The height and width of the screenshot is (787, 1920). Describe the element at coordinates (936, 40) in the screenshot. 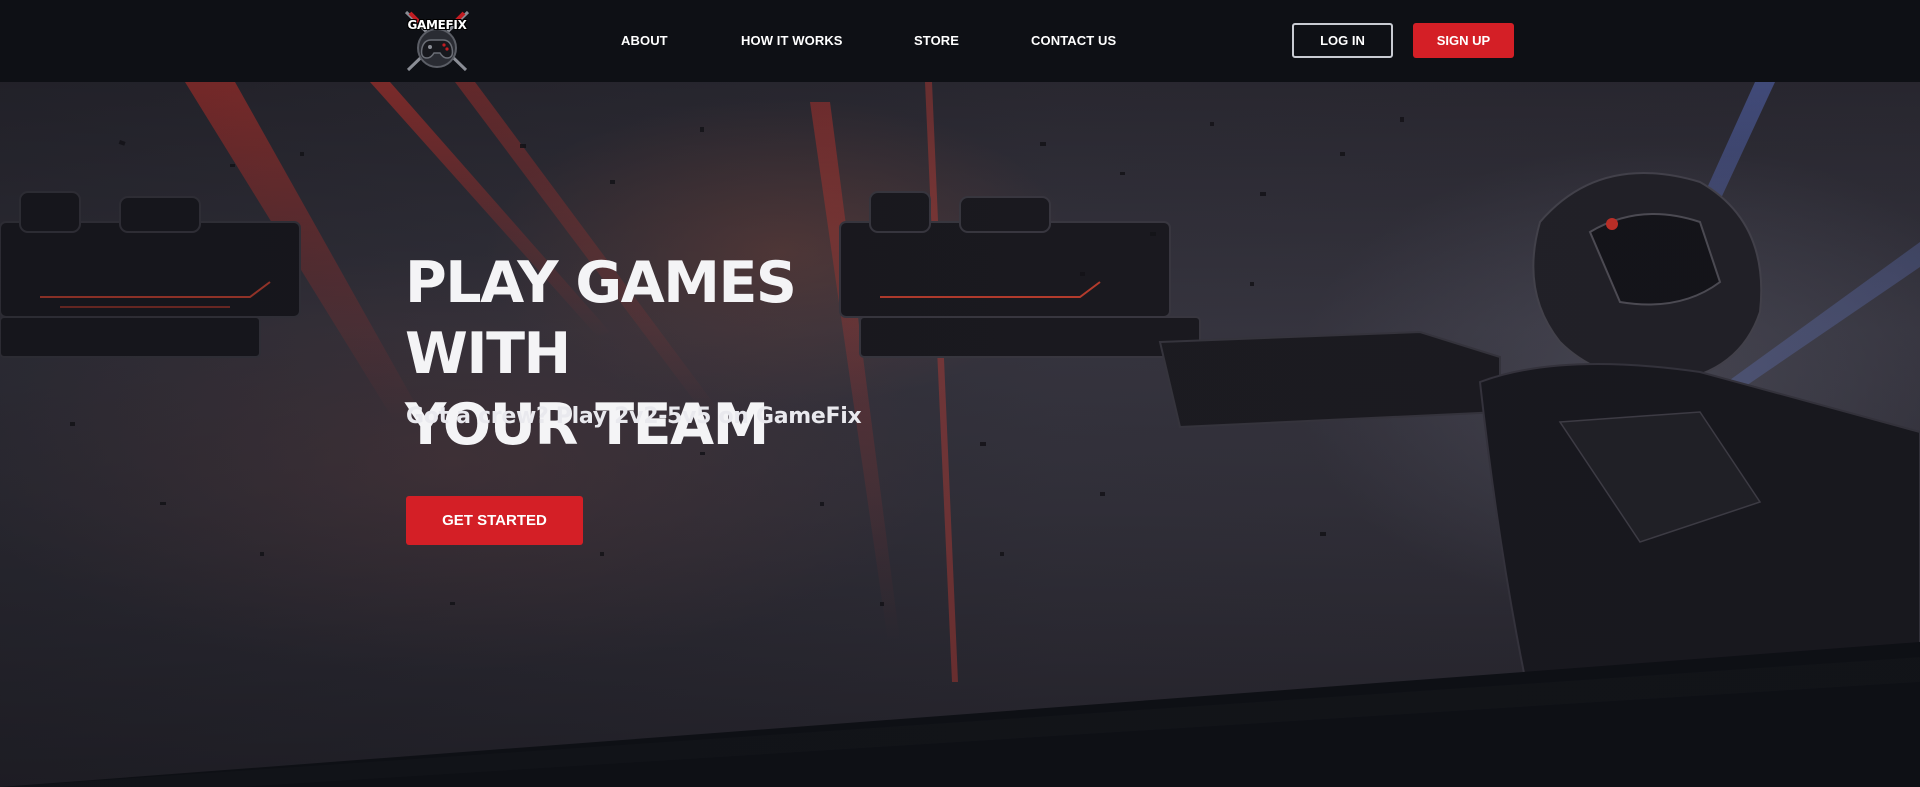

I see `nav-link-store: STORE` at that location.